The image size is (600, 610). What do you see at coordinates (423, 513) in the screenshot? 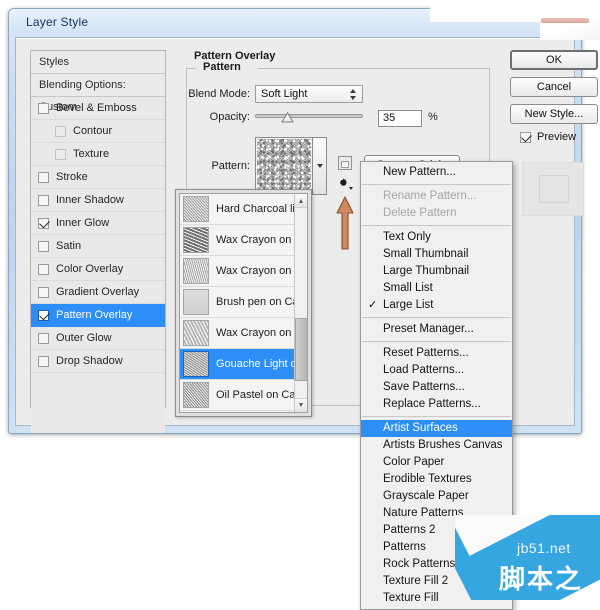
I see `context-menu-item-label: Nature Patterns` at bounding box center [423, 513].